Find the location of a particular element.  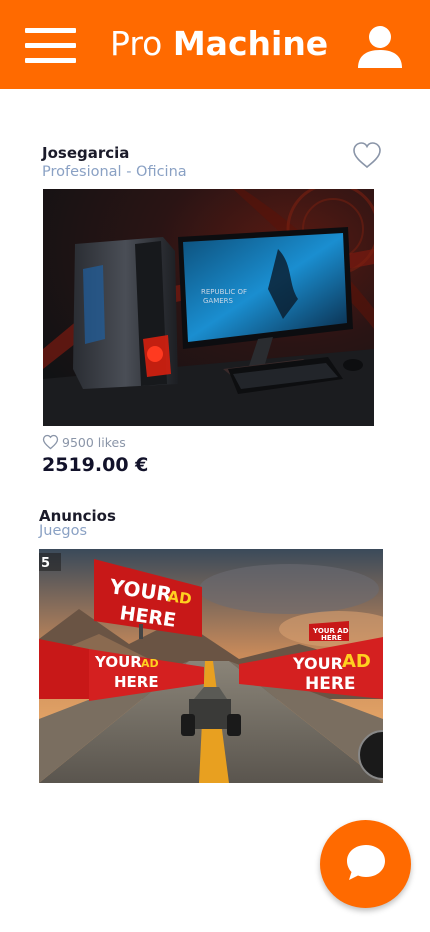

svg-text: REPUBLIC OF is located at coordinates (224, 292).